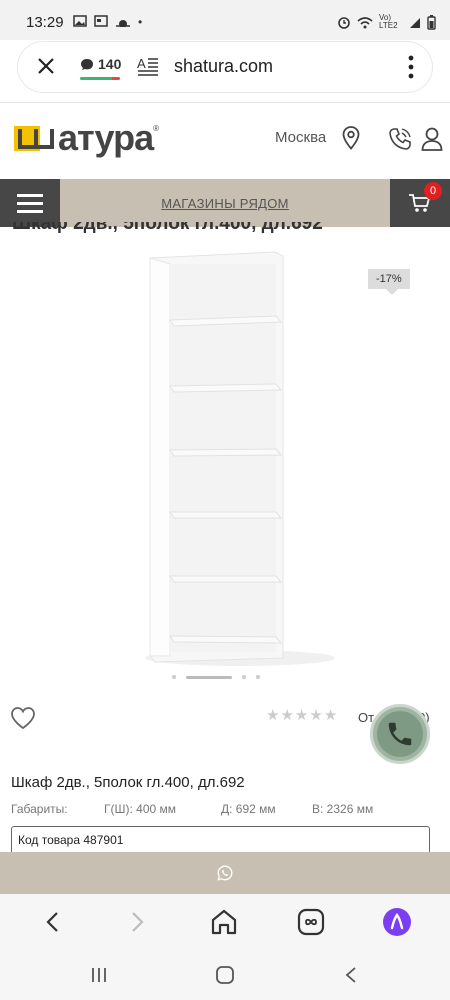 This screenshot has width=450, height=1000. I want to click on rating-stars: ★★★★★, so click(302, 715).